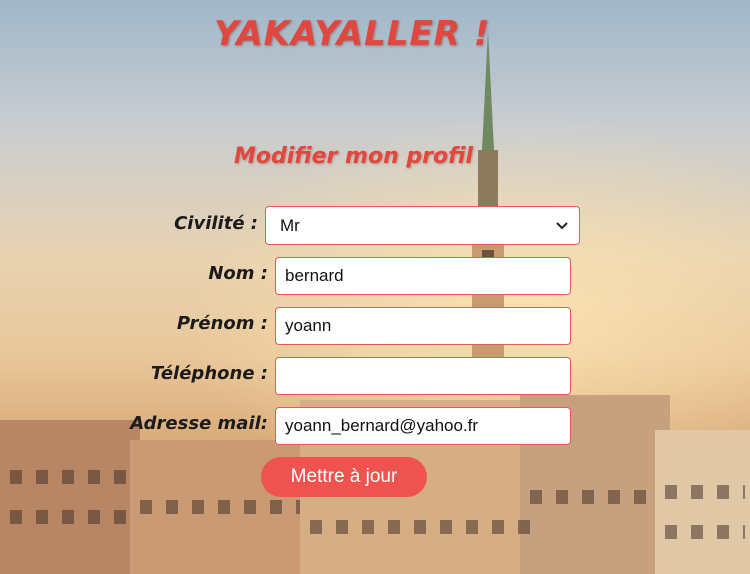 The image size is (750, 574). I want to click on nom-input, so click(423, 276).